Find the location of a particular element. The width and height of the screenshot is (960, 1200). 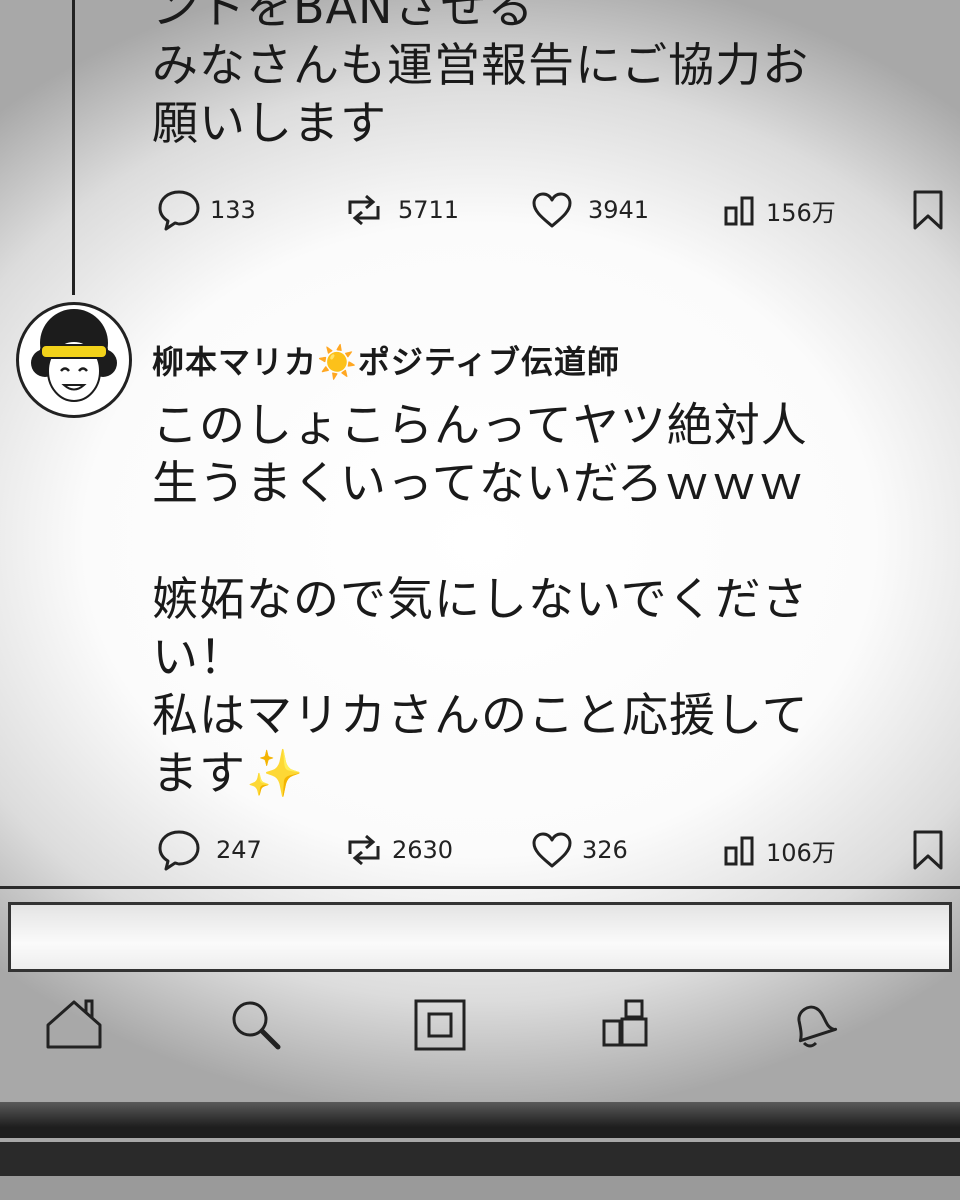

repost-count: 2630 is located at coordinates (423, 850).